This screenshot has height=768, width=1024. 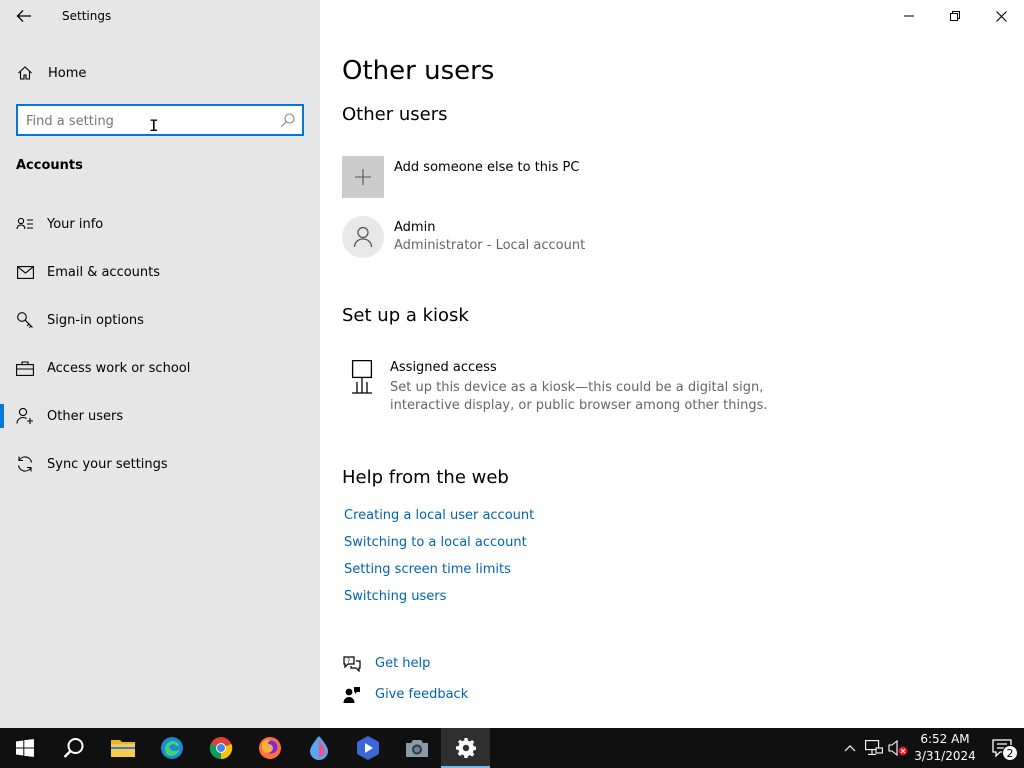 I want to click on sidebar-item-label: Email & accounts, so click(x=104, y=272).